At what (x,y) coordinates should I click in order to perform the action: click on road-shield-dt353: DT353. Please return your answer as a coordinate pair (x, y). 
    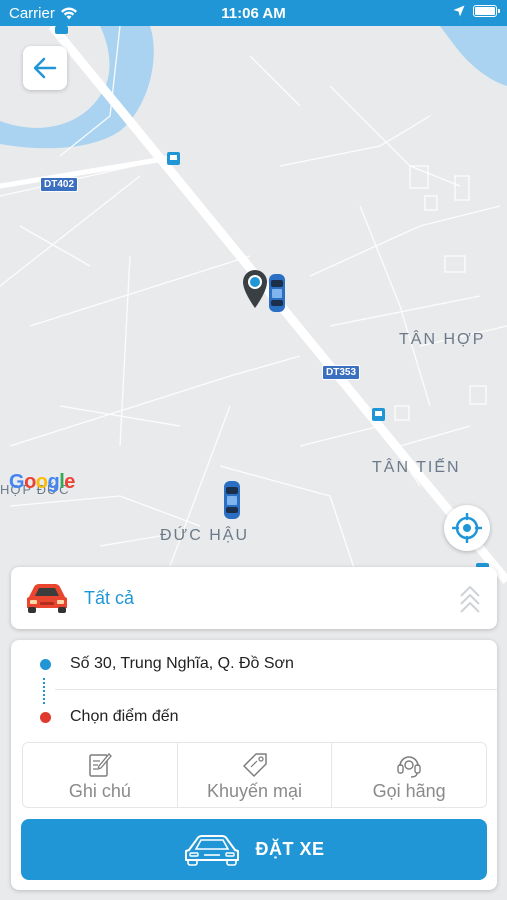
    Looking at the image, I should click on (341, 372).